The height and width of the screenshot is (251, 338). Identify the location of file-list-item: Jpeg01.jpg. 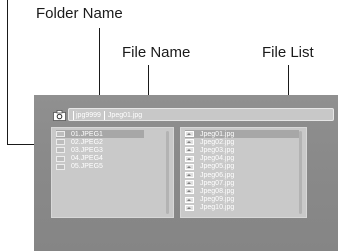
(242, 134).